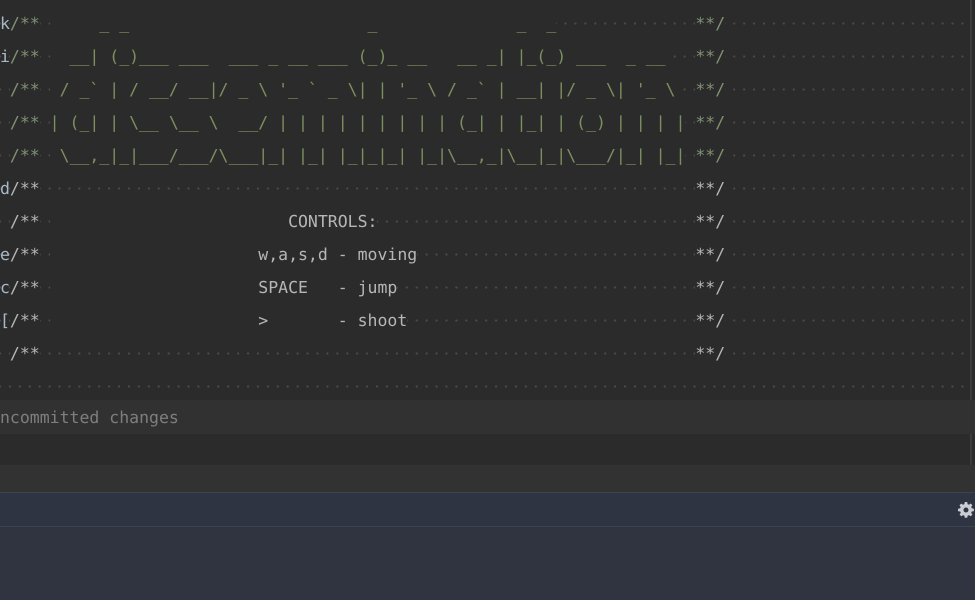 The image size is (975, 600). I want to click on code-fragment: [, so click(5, 320).